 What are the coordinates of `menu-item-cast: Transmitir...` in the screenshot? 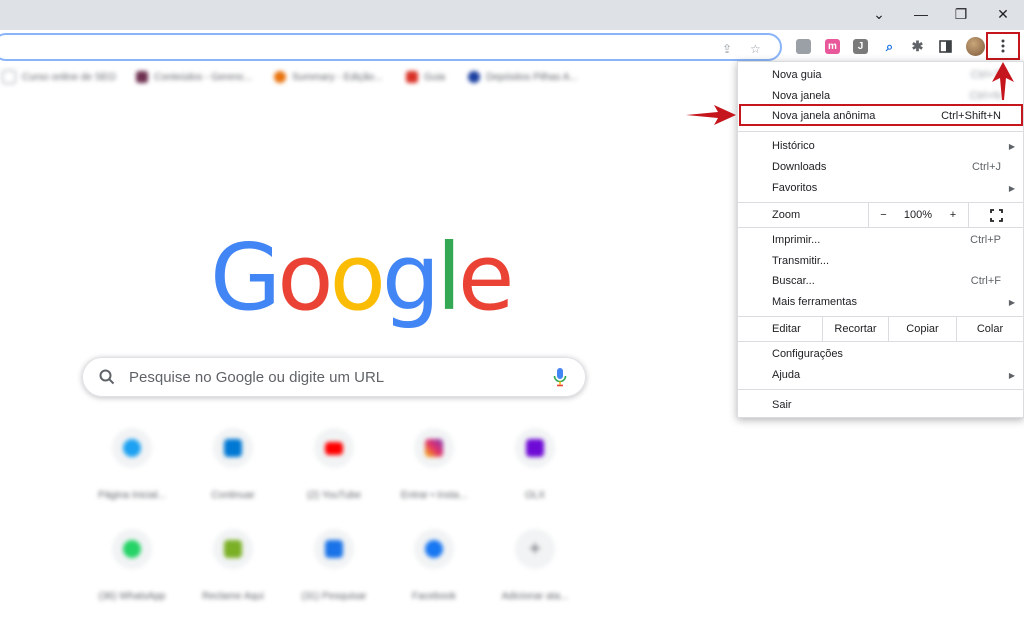 It's located at (880, 261).